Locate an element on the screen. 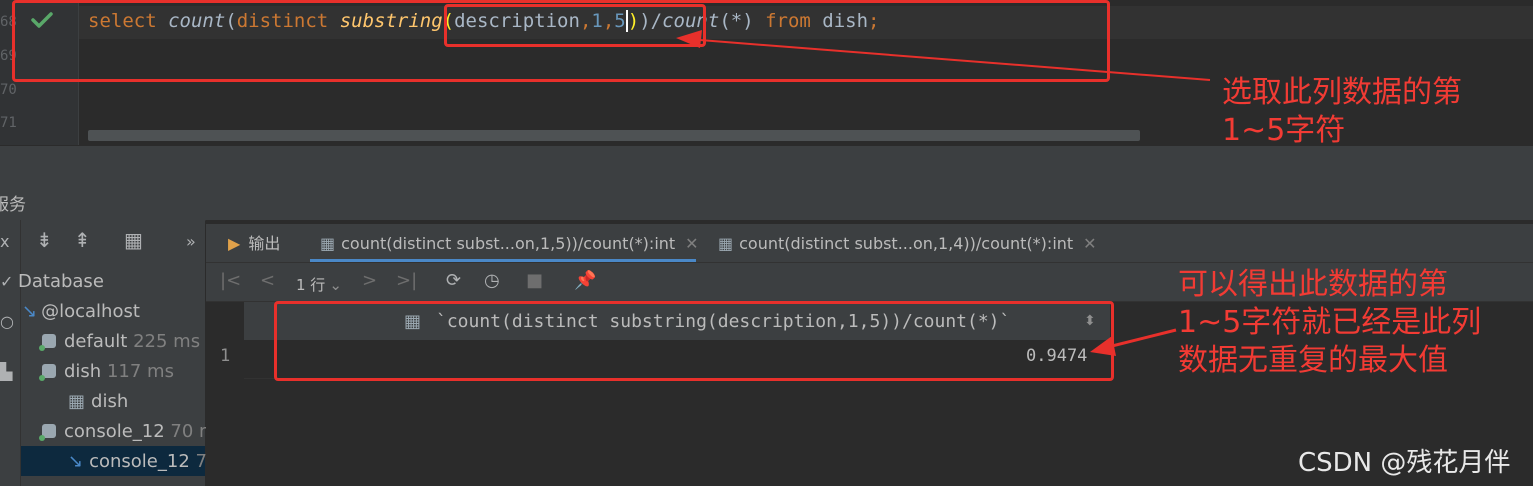 The width and height of the screenshot is (1533, 486). annotation-bottom: 可以得出此数据的第 1~5字符就已经是此列 数据无重复的最大值 is located at coordinates (1330, 322).